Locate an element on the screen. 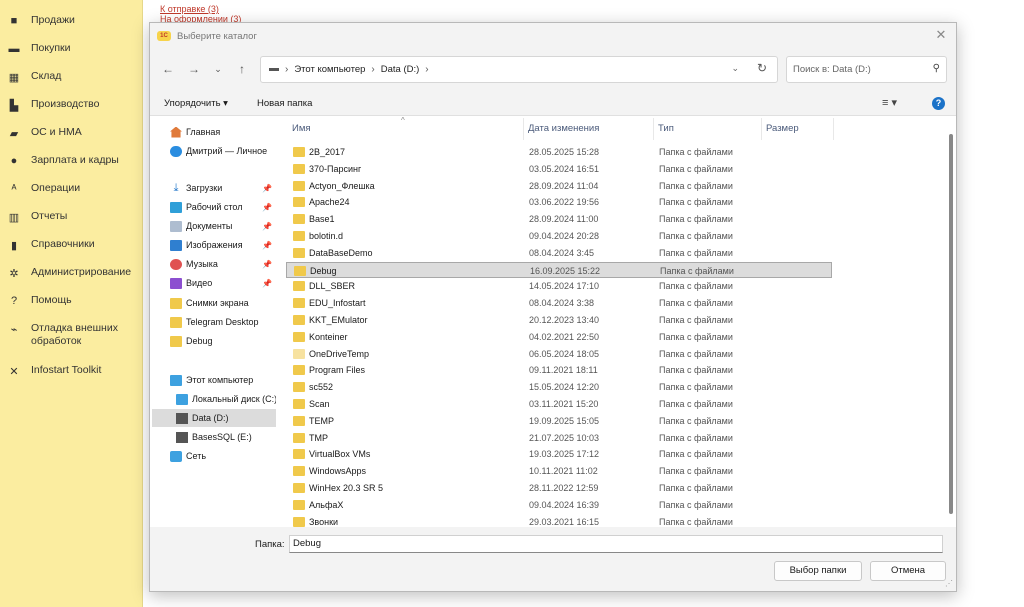  new-folder-button: Новая папка is located at coordinates (284, 103).